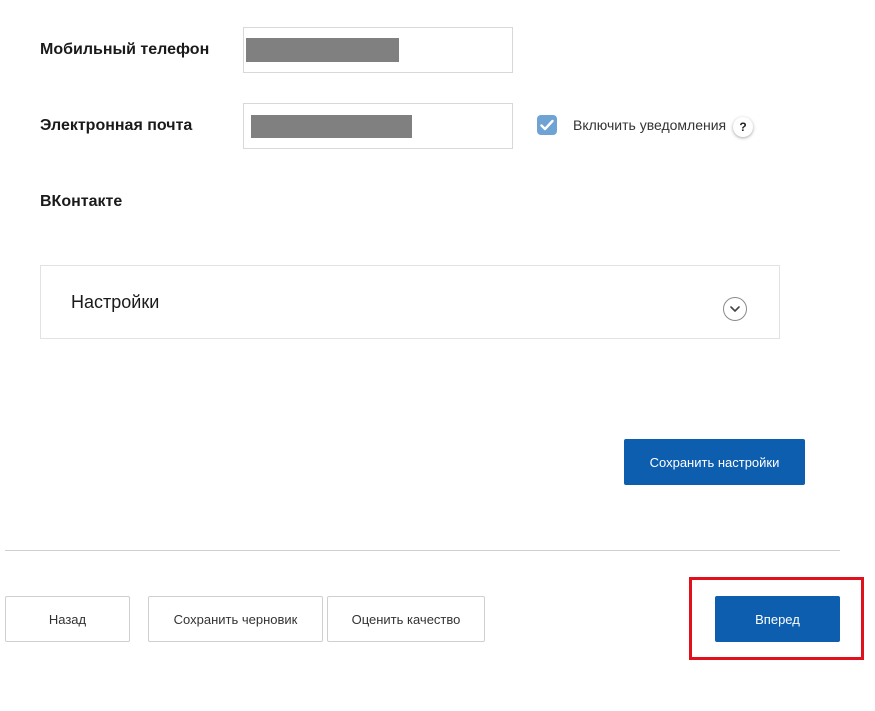  Describe the element at coordinates (649, 125) in the screenshot. I see `notifications-label: Включить уведомления` at that location.